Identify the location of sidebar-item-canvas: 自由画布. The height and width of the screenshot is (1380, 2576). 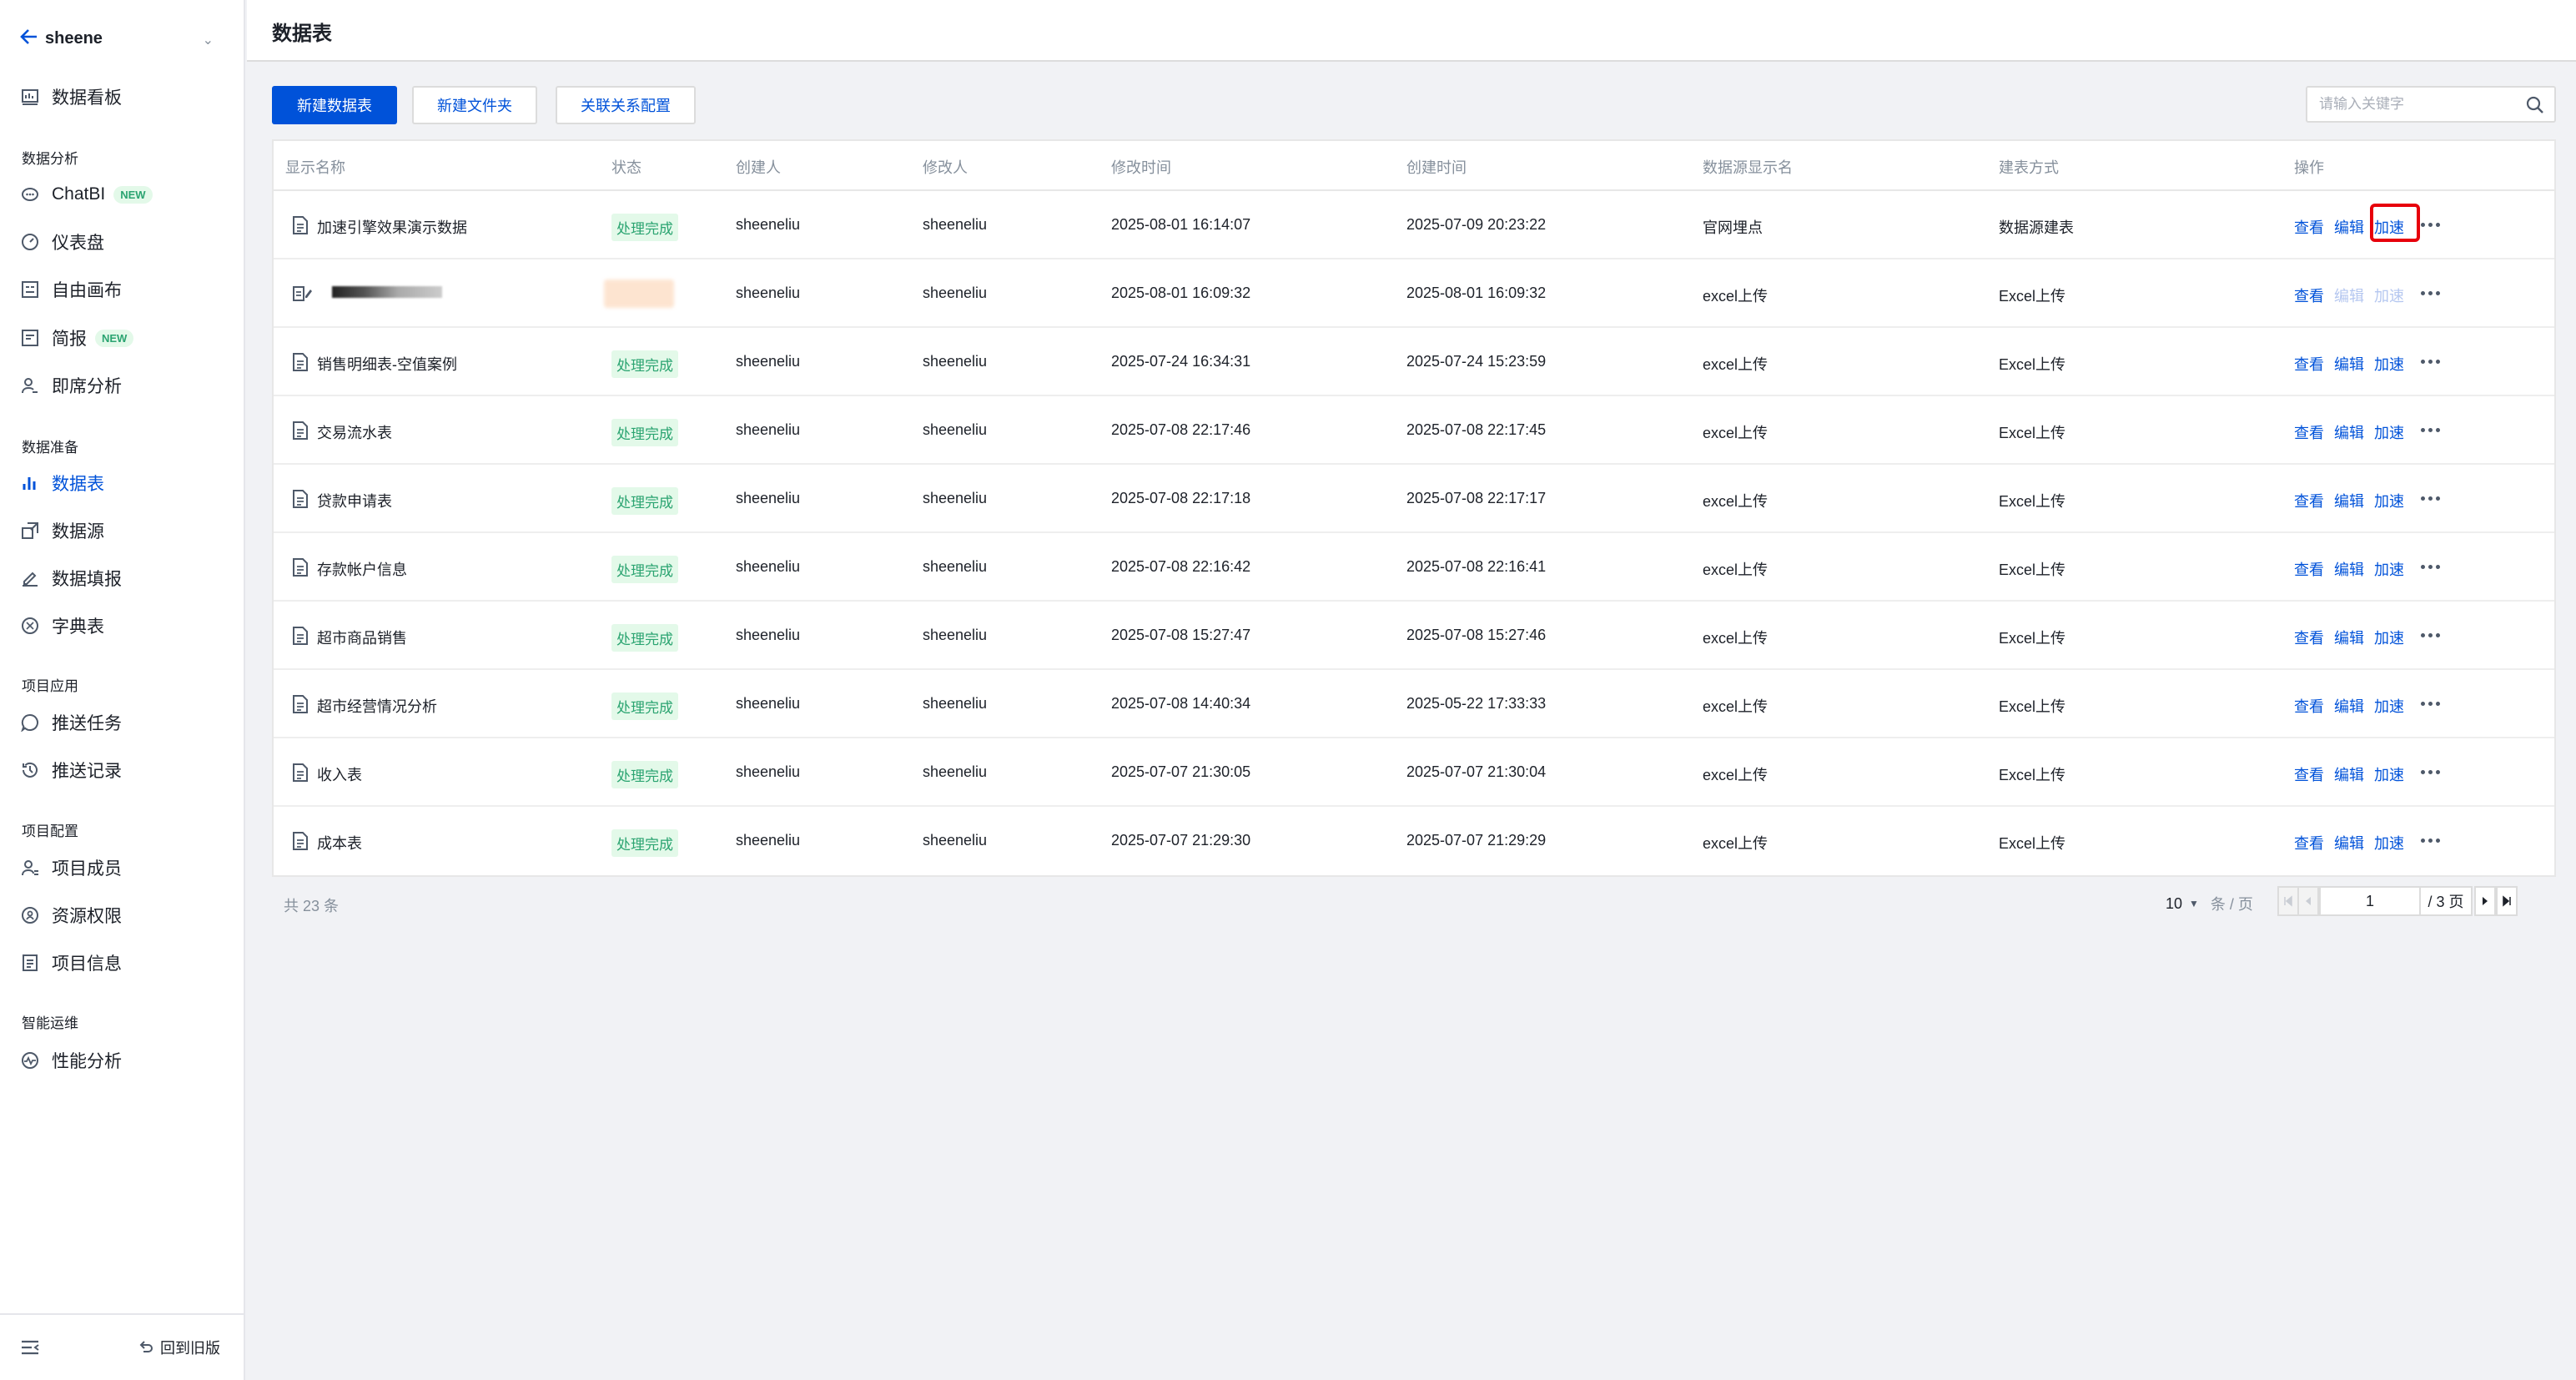
(124, 289).